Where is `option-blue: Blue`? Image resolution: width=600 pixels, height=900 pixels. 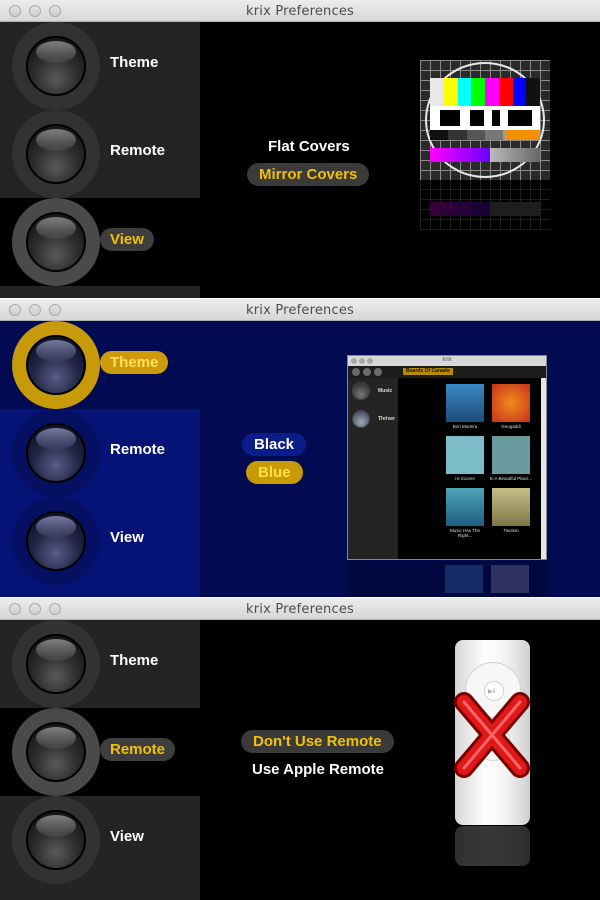
option-blue: Blue is located at coordinates (274, 472).